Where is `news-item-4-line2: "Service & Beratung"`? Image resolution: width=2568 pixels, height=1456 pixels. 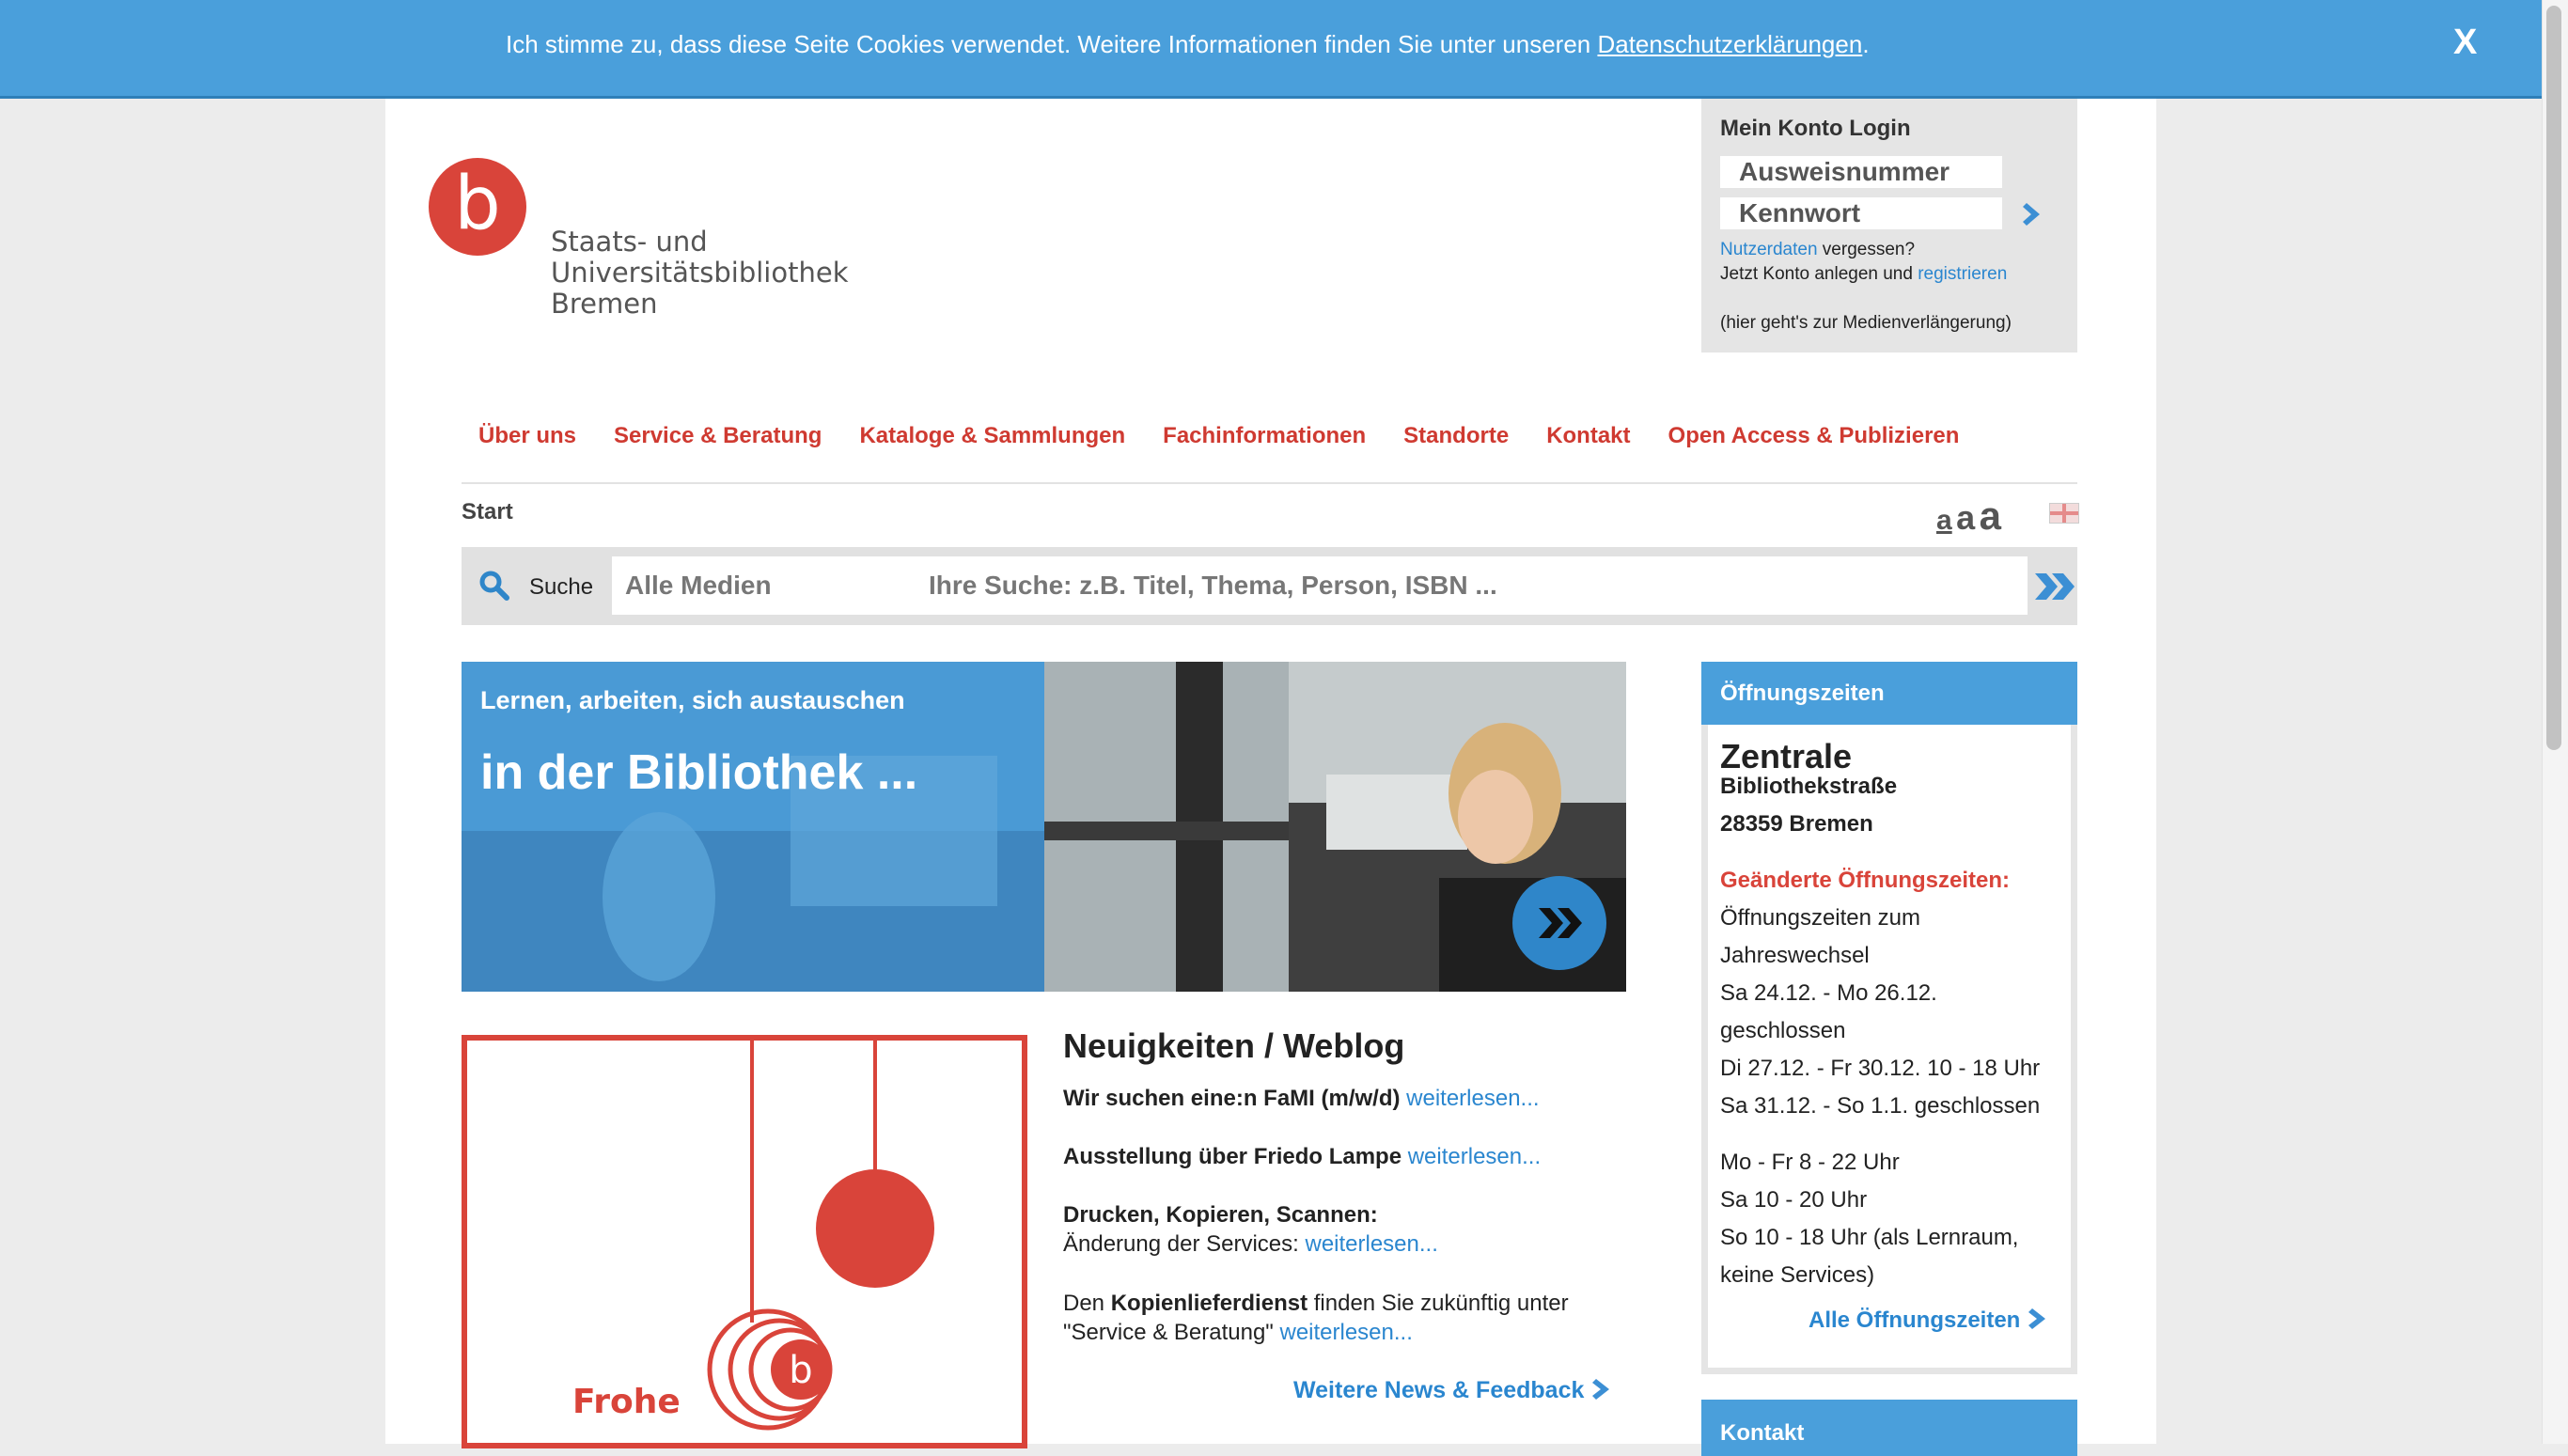 news-item-4-line2: "Service & Beratung" is located at coordinates (1171, 1332).